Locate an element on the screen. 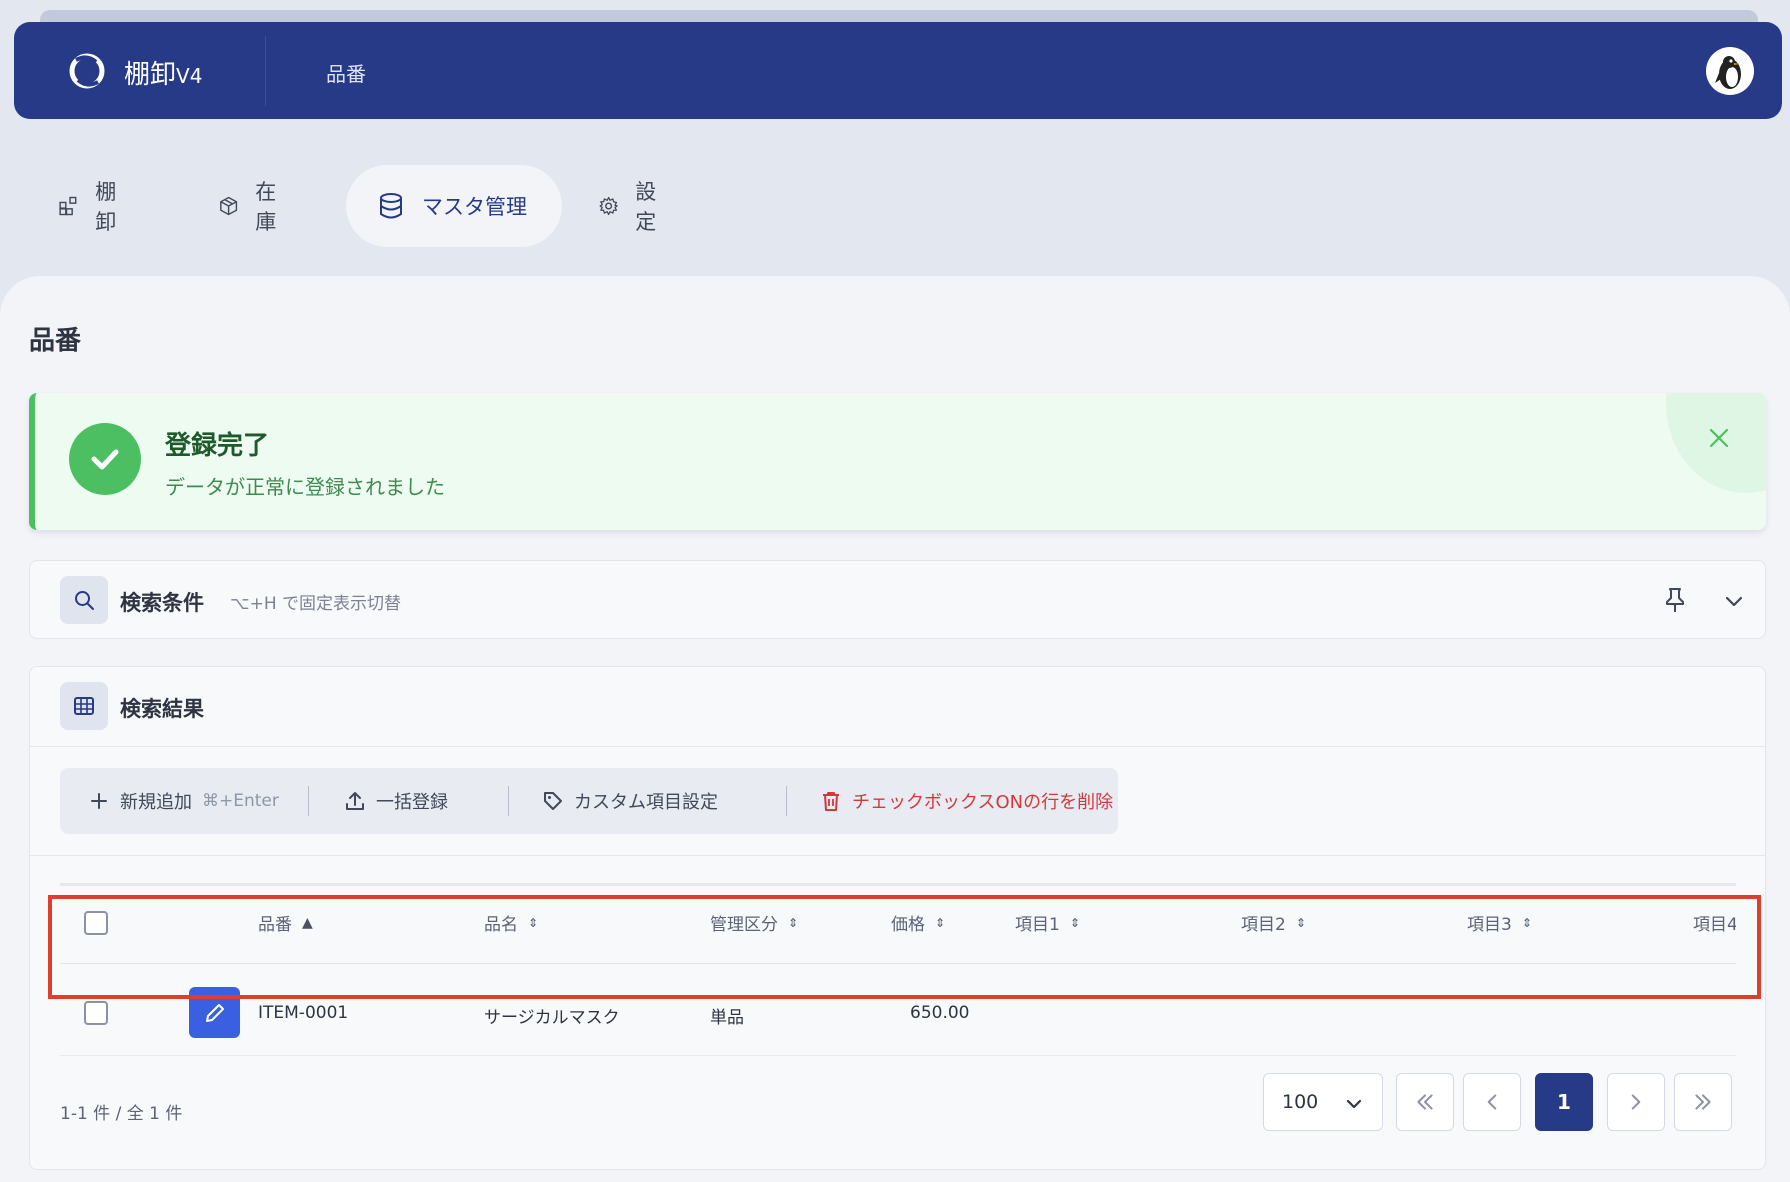 The width and height of the screenshot is (1790, 1182). last-page-button is located at coordinates (1703, 1102).